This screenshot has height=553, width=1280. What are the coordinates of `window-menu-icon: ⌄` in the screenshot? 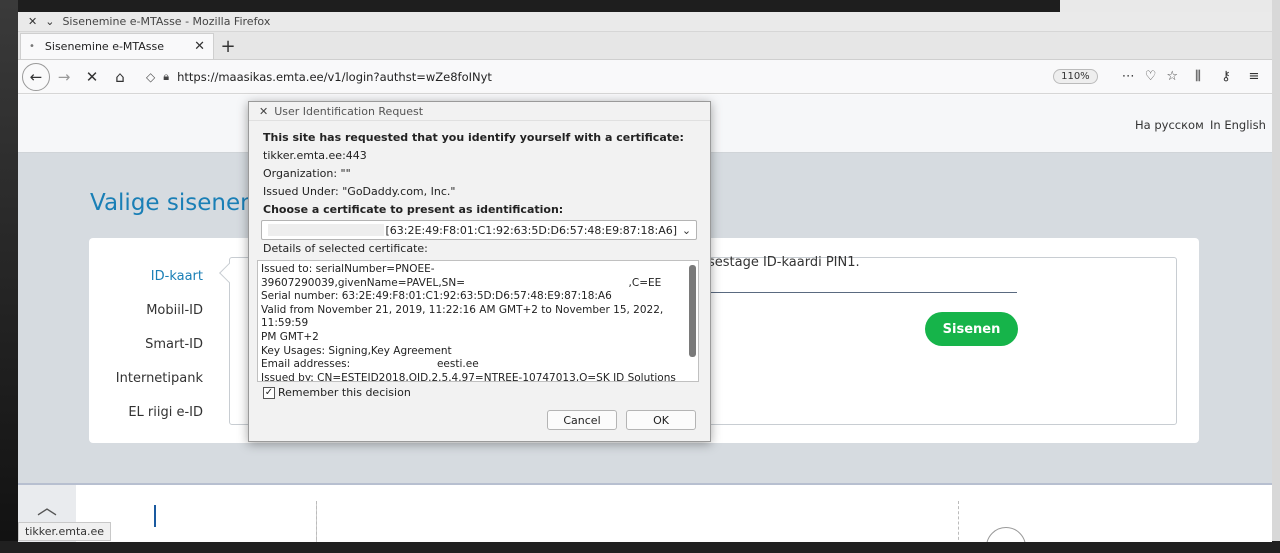 It's located at (49, 21).